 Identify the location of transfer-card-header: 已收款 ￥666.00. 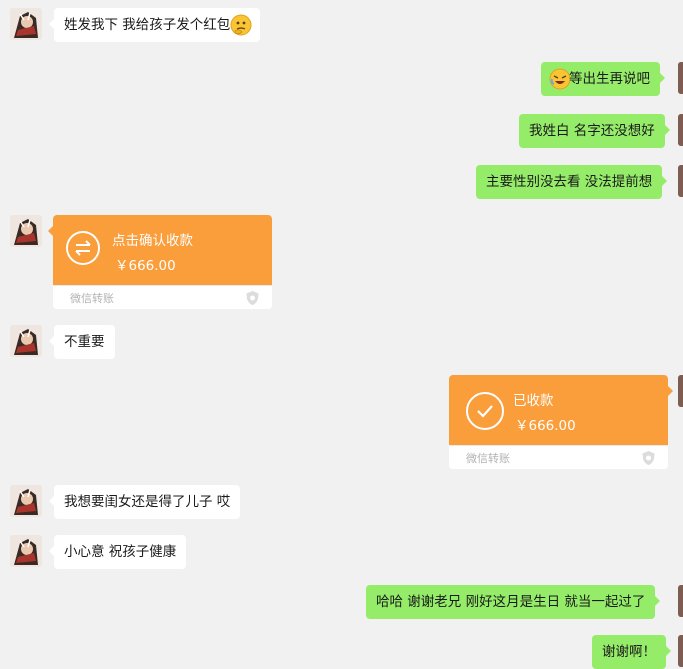
(558, 410).